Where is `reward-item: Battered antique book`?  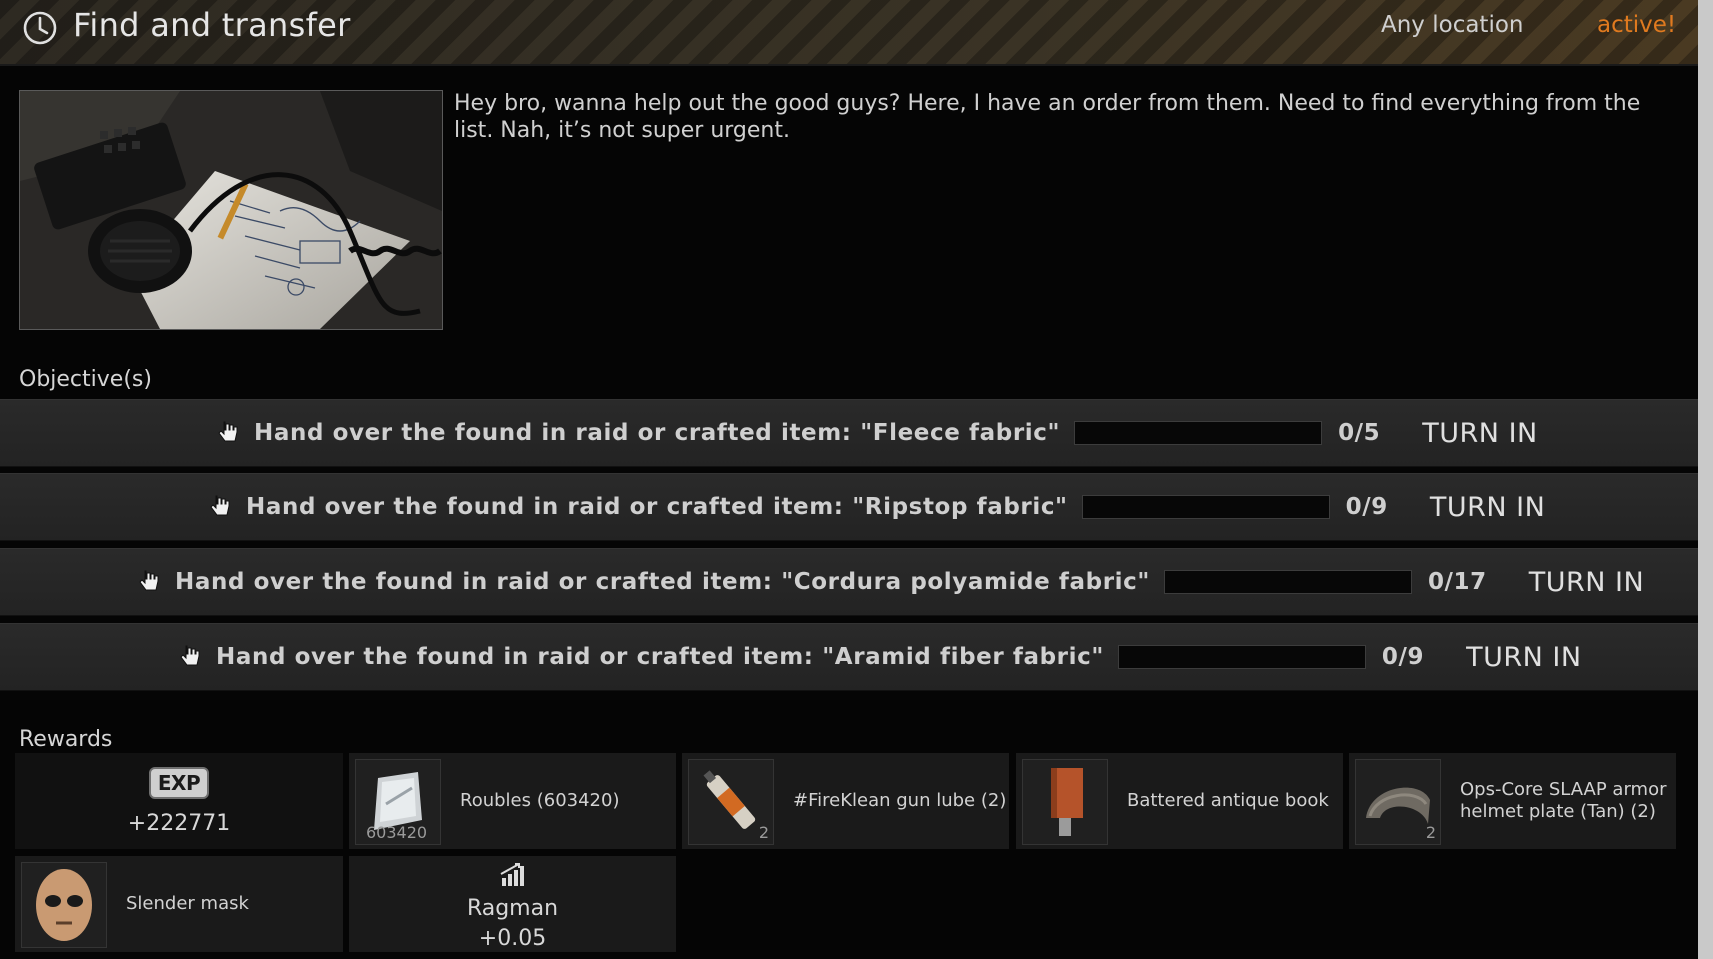
reward-item: Battered antique book is located at coordinates (1179, 801).